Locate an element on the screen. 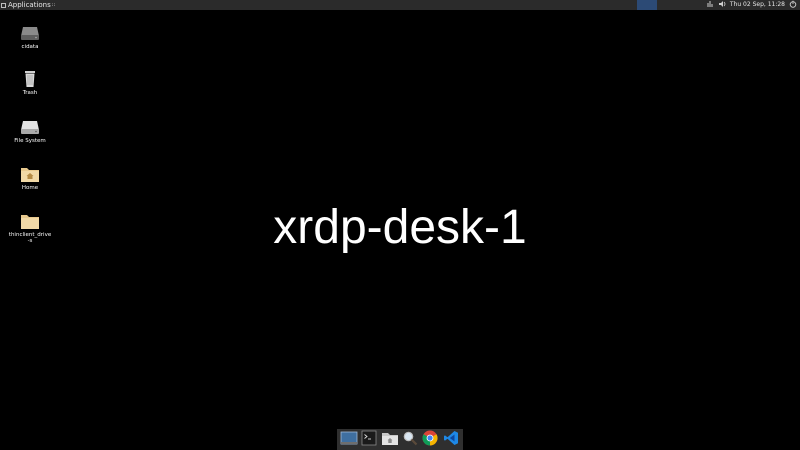 The height and width of the screenshot is (450, 800). desktop-icon-label: Home is located at coordinates (30, 188).